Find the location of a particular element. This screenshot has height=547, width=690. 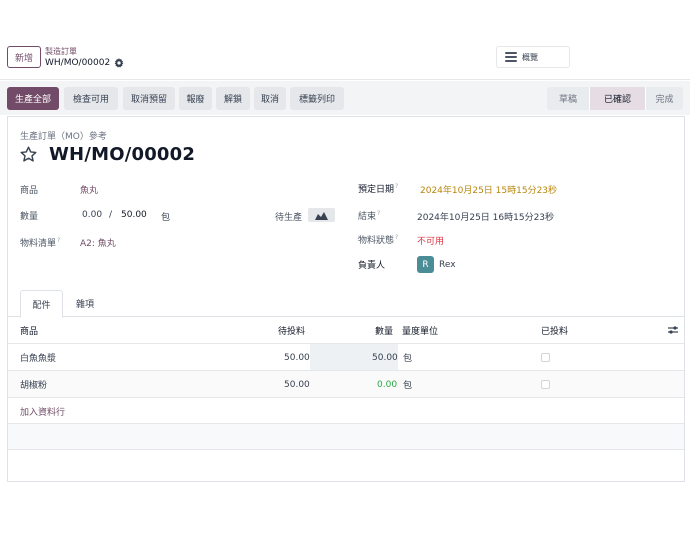

row-product: 白魚魚漿 is located at coordinates (38, 357).